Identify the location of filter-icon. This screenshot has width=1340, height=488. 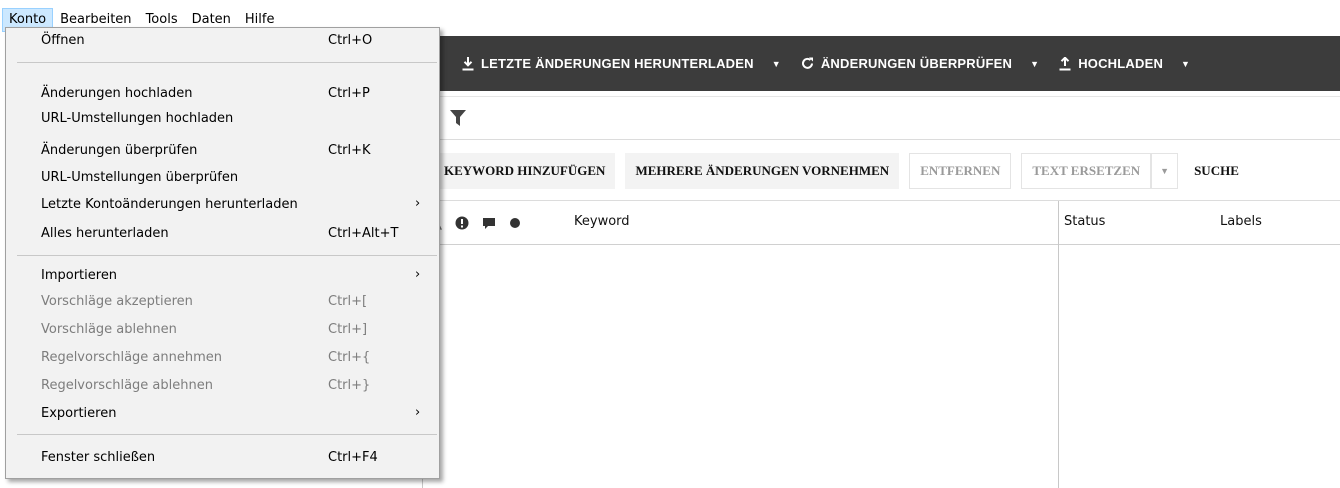
(458, 118).